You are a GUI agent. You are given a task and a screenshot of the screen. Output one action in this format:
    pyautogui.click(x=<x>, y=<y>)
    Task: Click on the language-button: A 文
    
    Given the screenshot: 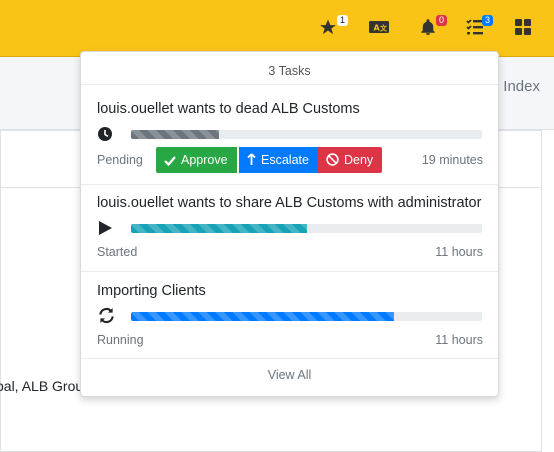 What is the action you would take?
    pyautogui.click(x=379, y=28)
    